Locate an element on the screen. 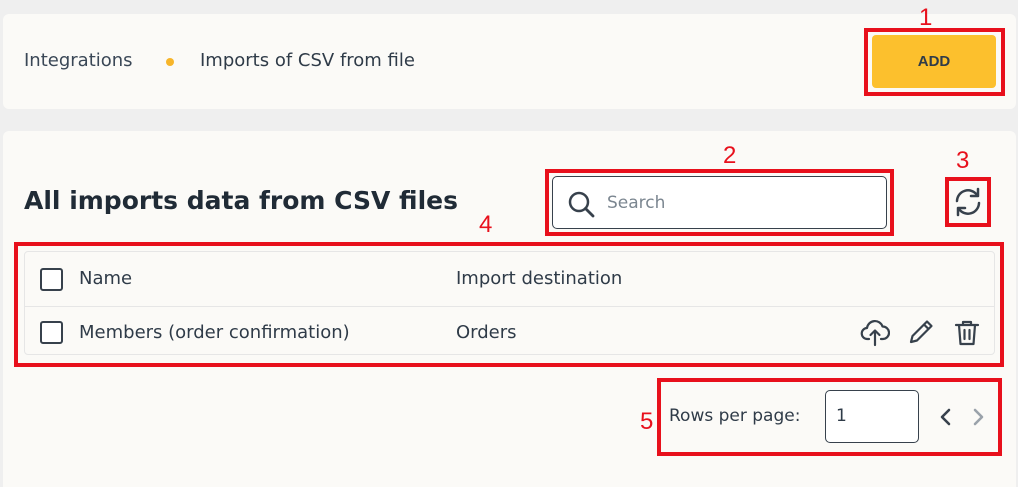  annotation-number-5: 5 is located at coordinates (647, 421).